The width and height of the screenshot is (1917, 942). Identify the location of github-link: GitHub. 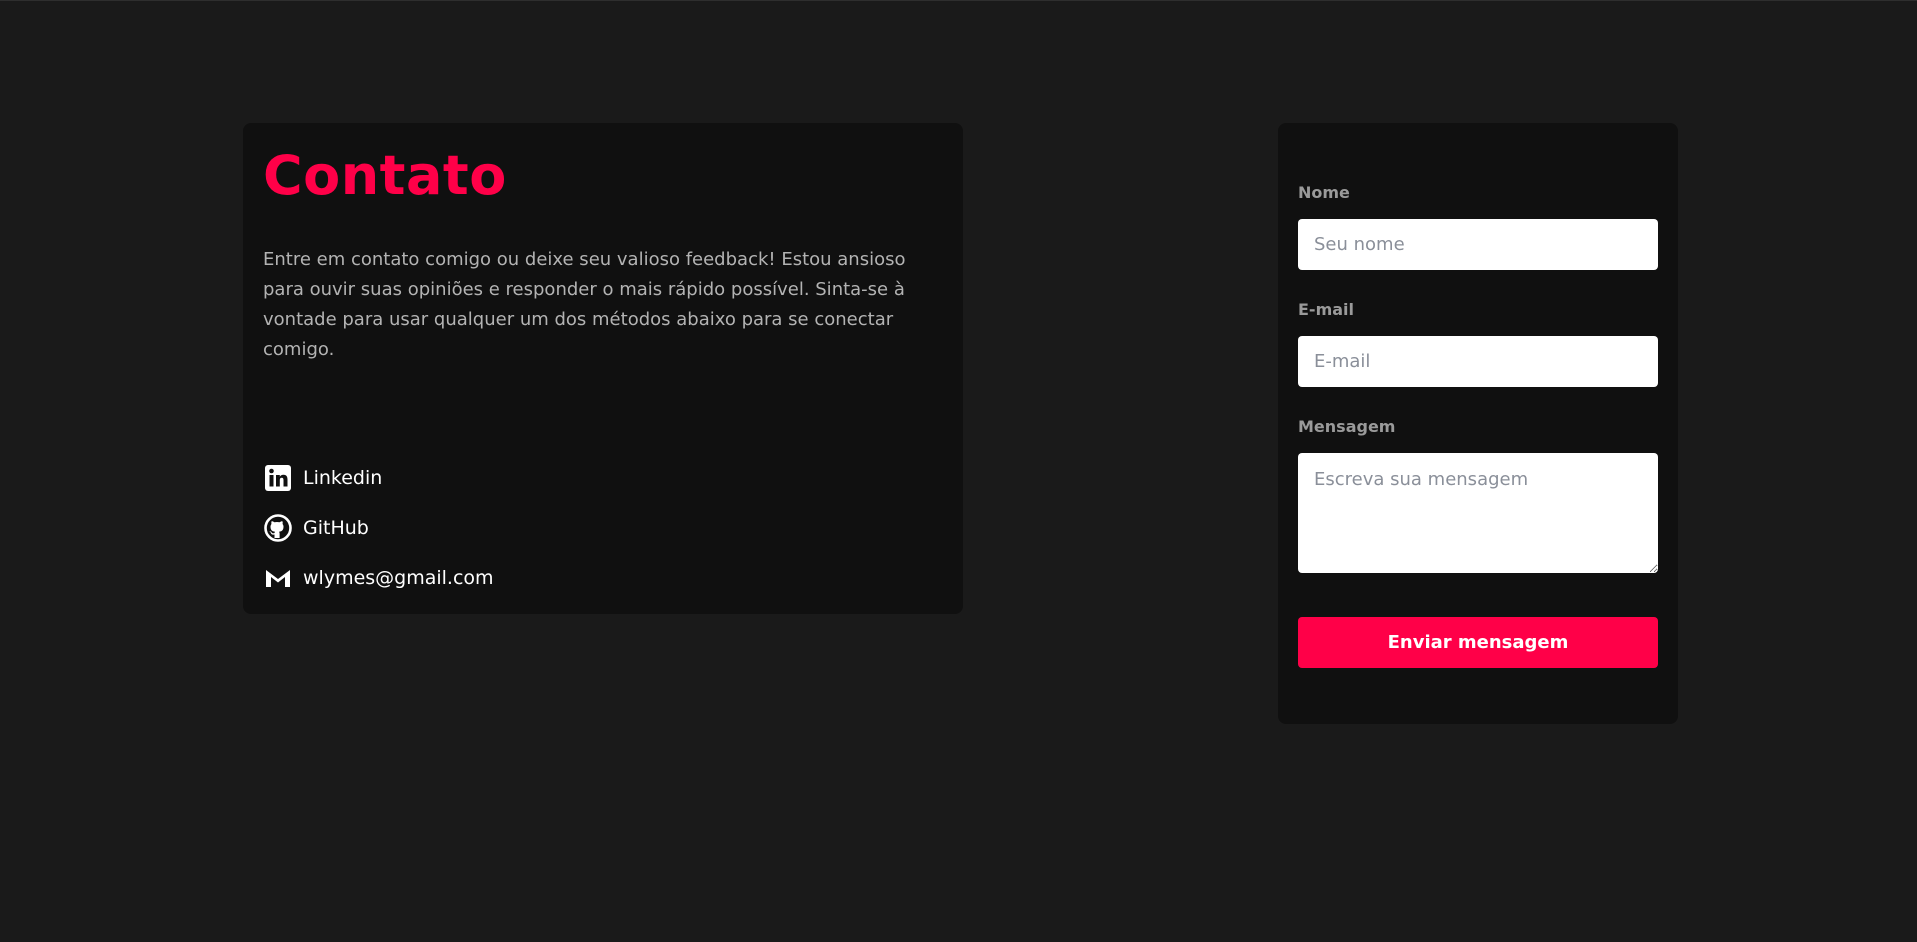
(378, 528).